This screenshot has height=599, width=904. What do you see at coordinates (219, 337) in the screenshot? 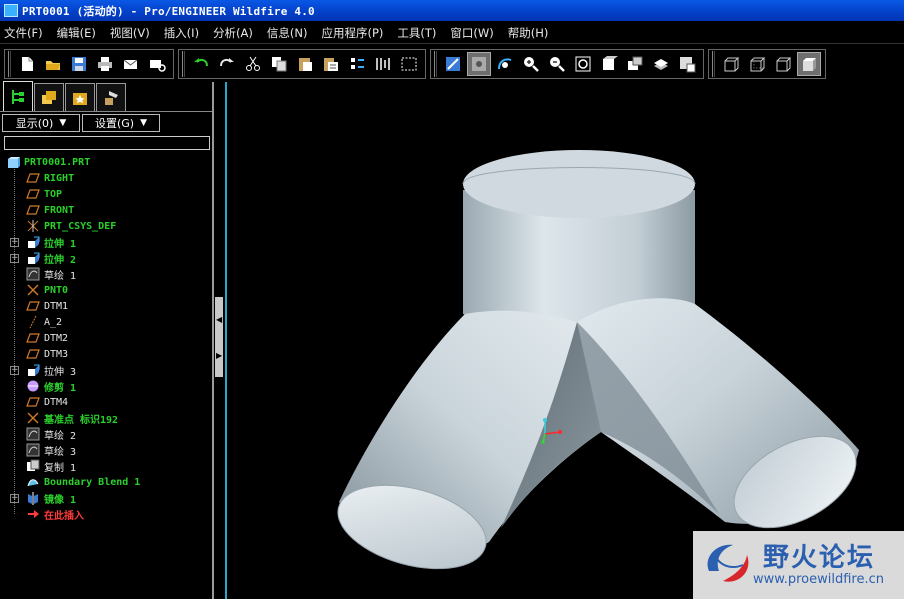
I see `splitter-handle: ◀ ▶` at bounding box center [219, 337].